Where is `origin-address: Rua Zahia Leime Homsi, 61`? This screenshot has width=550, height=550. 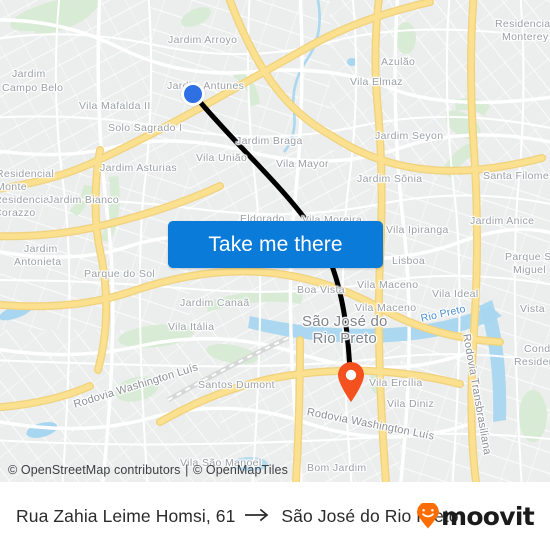
origin-address: Rua Zahia Leime Homsi, 61 is located at coordinates (126, 515).